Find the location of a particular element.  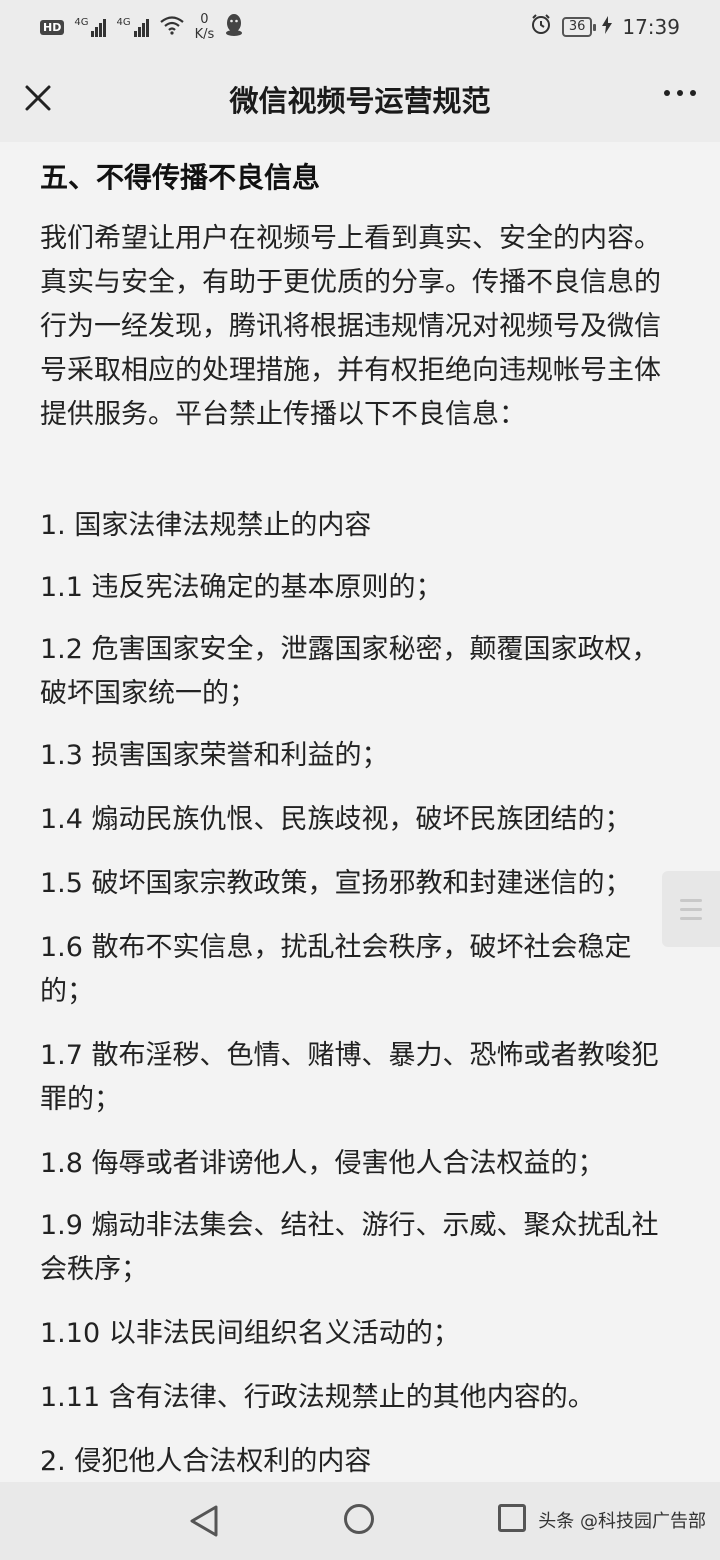

back-button is located at coordinates (204, 1523).